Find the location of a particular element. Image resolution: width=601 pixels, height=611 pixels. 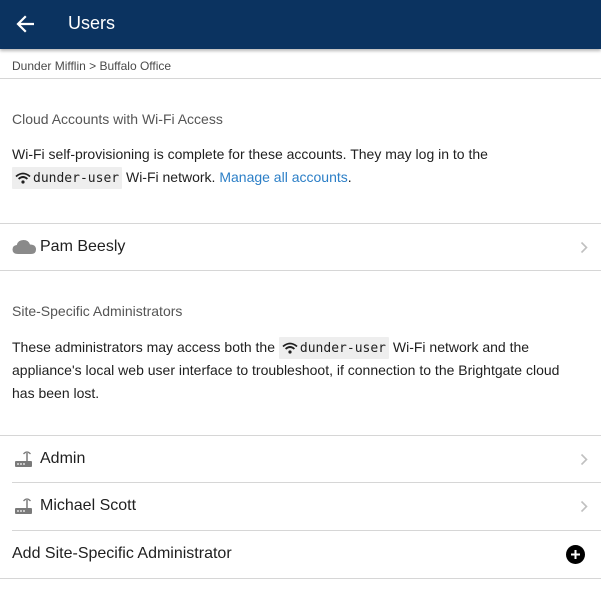

plus-icon is located at coordinates (575, 554).